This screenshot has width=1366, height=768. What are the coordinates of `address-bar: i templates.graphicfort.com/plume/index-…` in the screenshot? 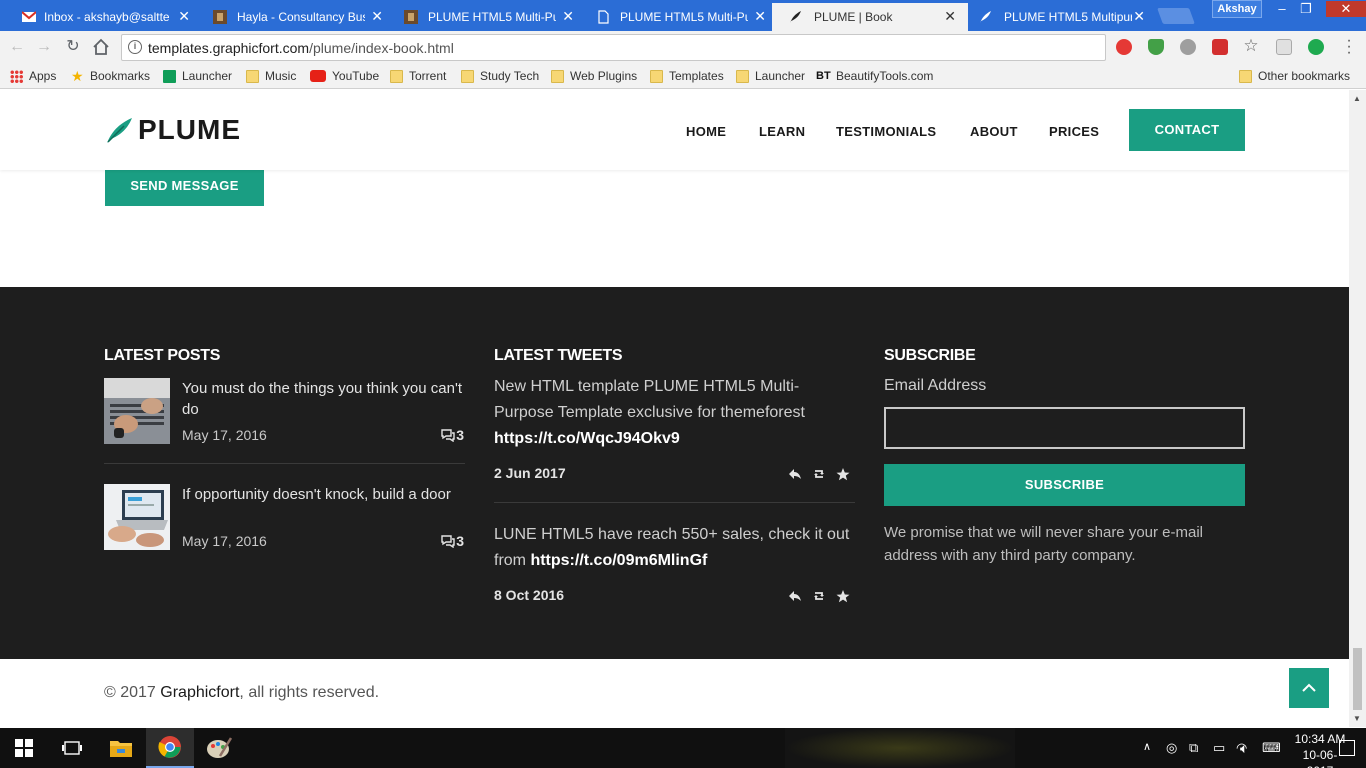 It's located at (613, 47).